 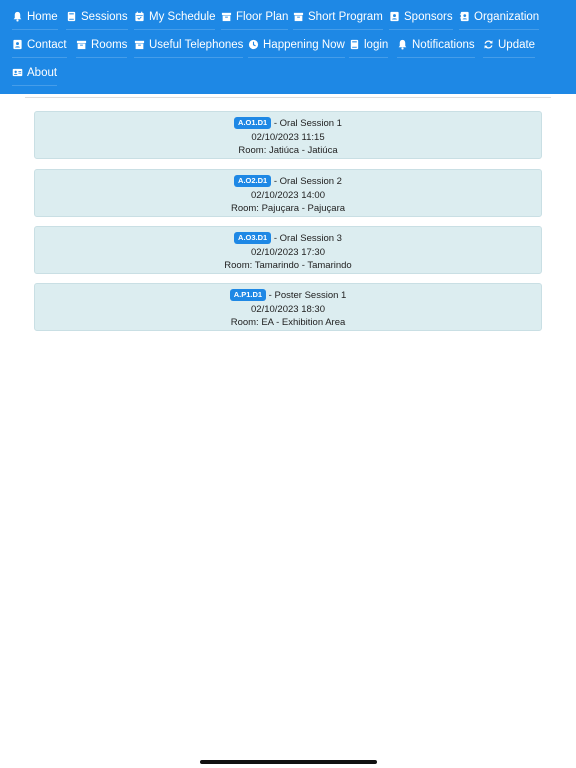 I want to click on home-indicator, so click(x=288, y=762).